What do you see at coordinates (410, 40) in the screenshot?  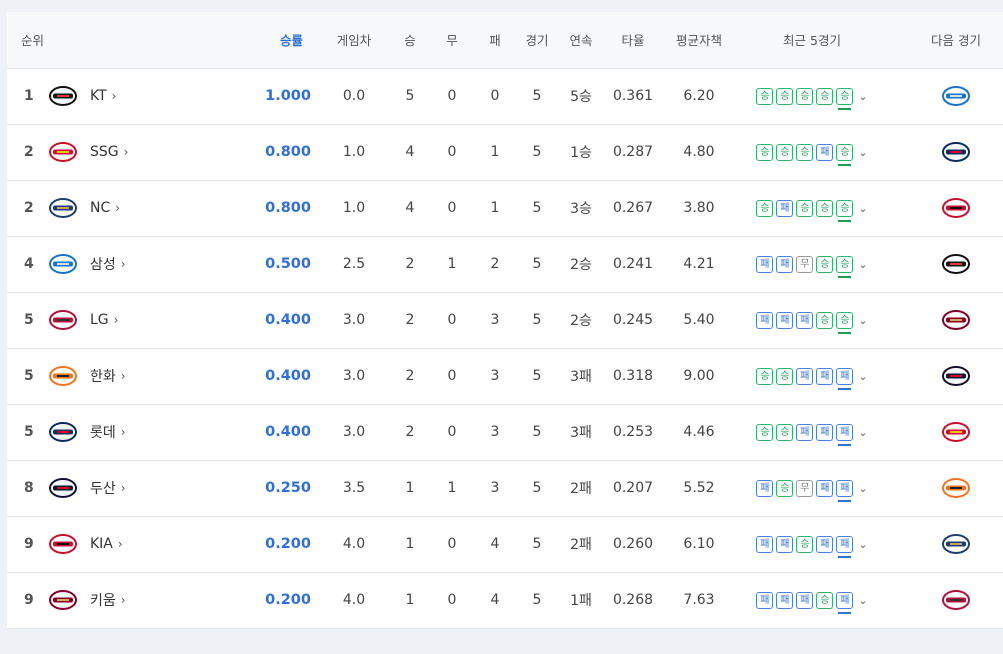 I see `header-wins: 승` at bounding box center [410, 40].